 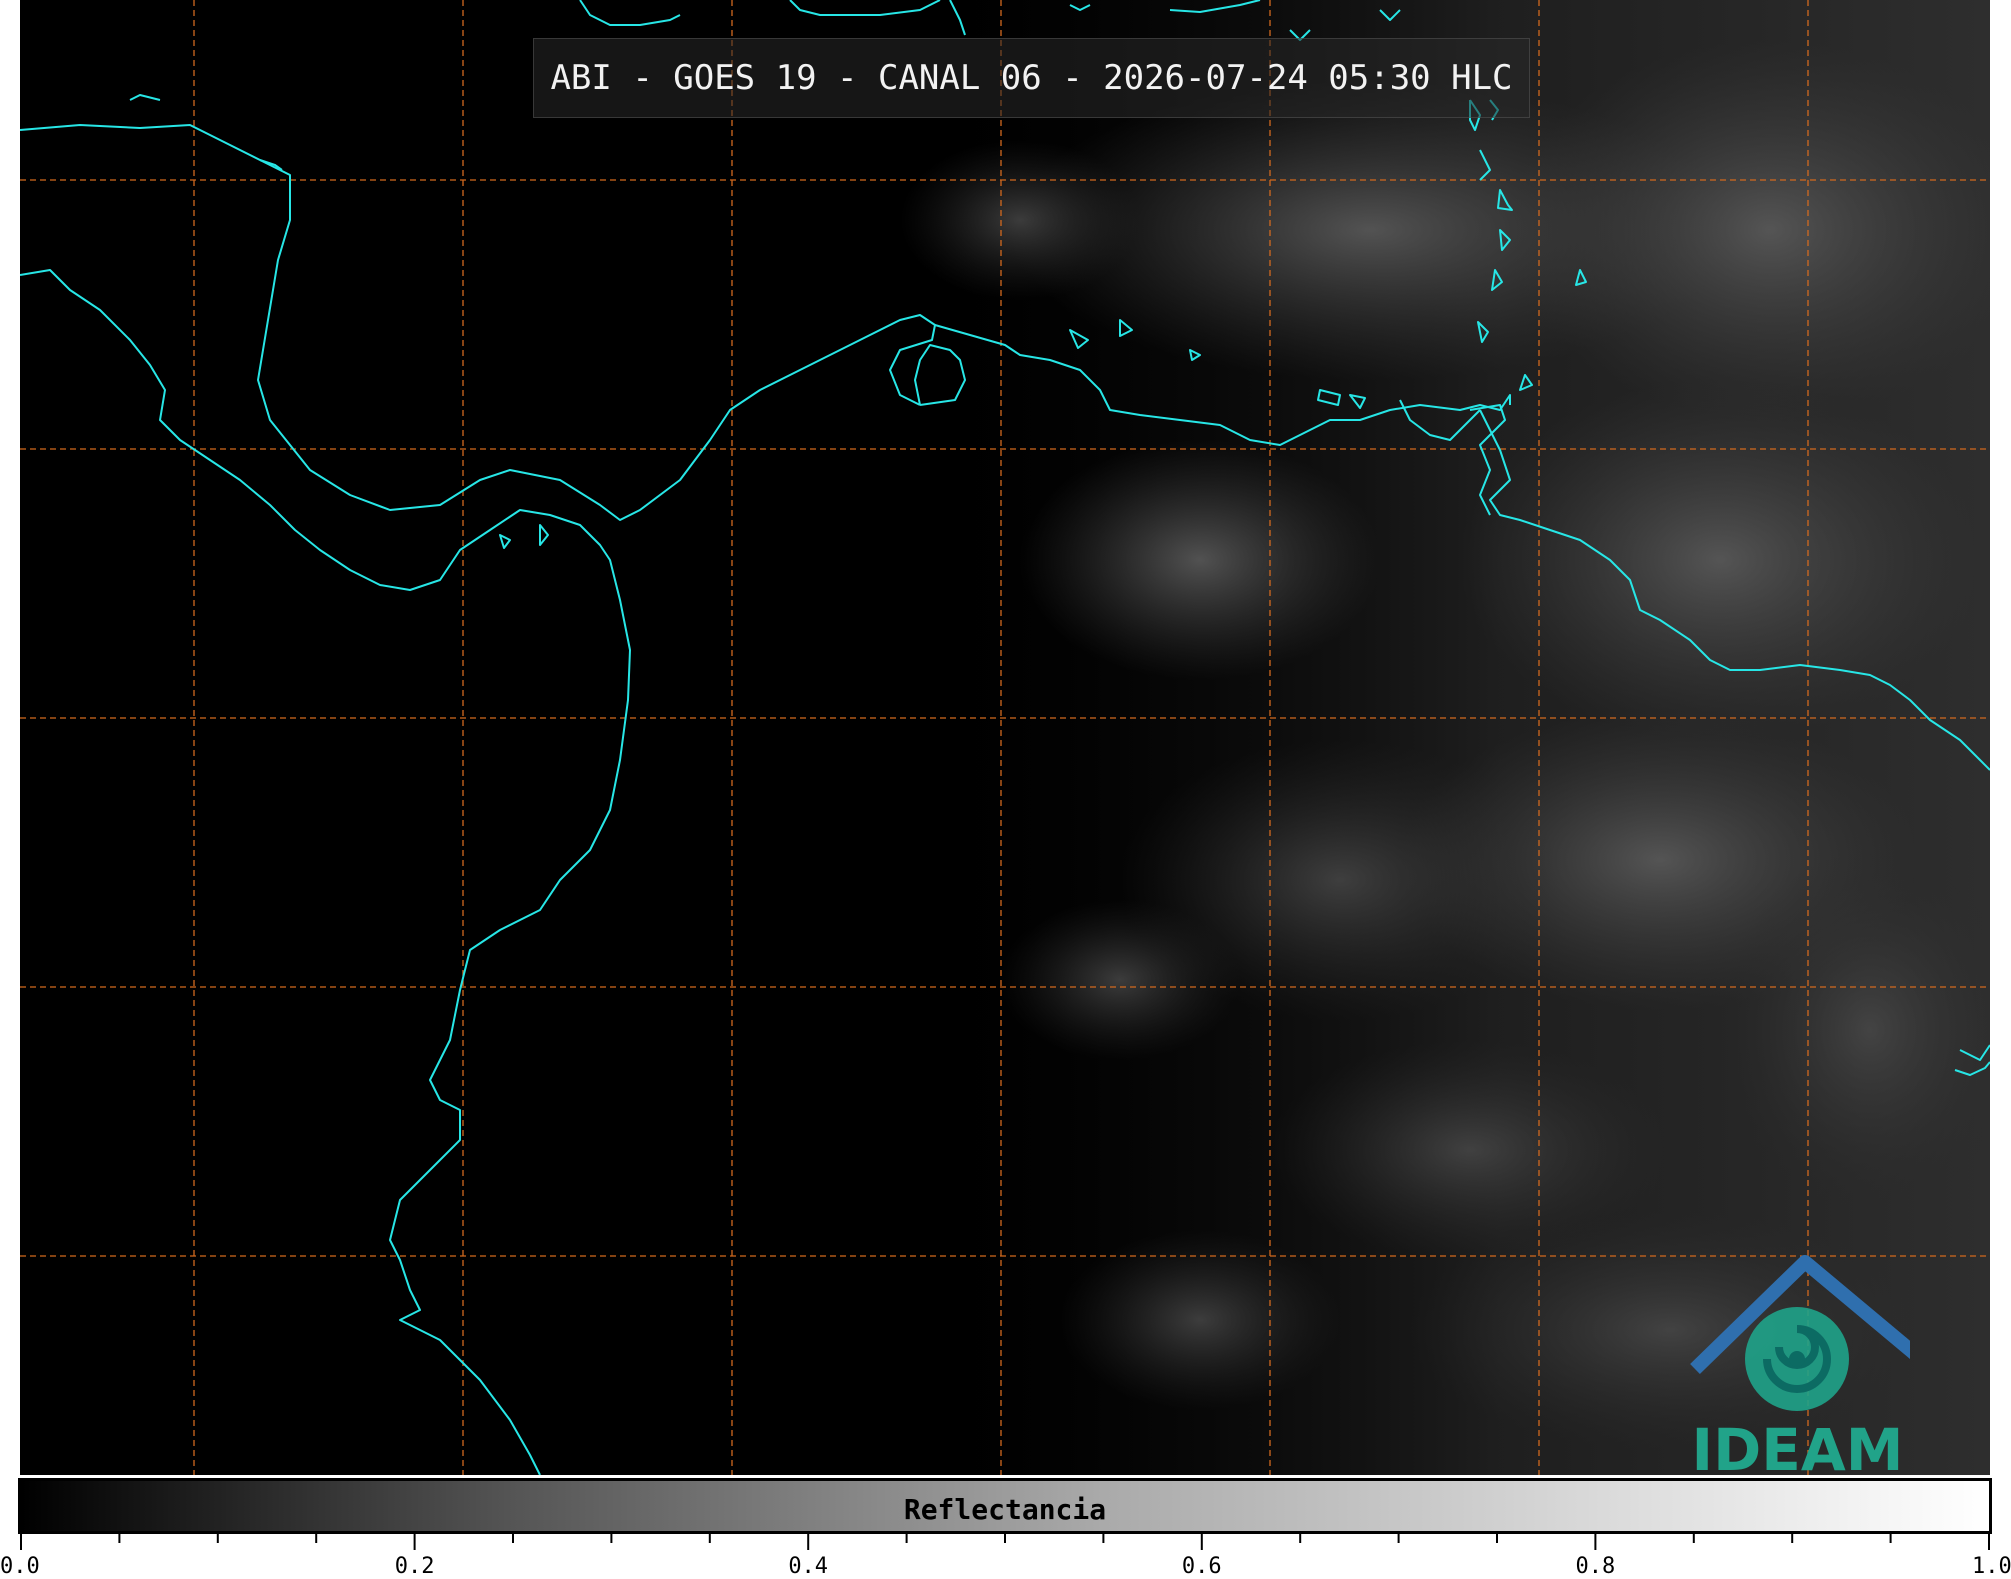 I want to click on ideam-logo-mark, so click(x=1800, y=1333).